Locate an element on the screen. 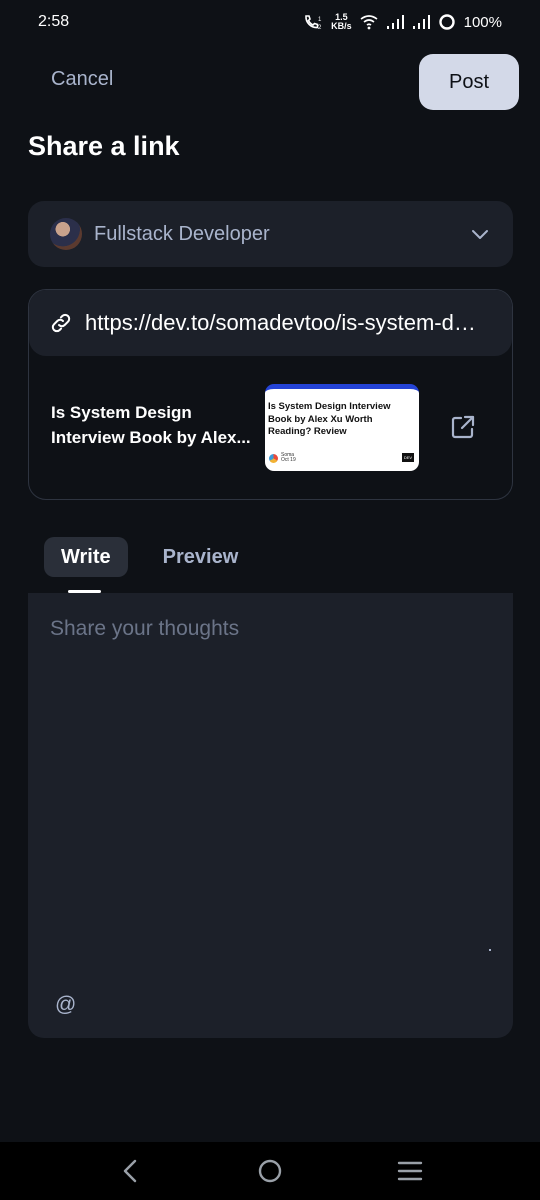  status-icons: 1 2 1.5 KB/s 100% is located at coordinates (402, 22).